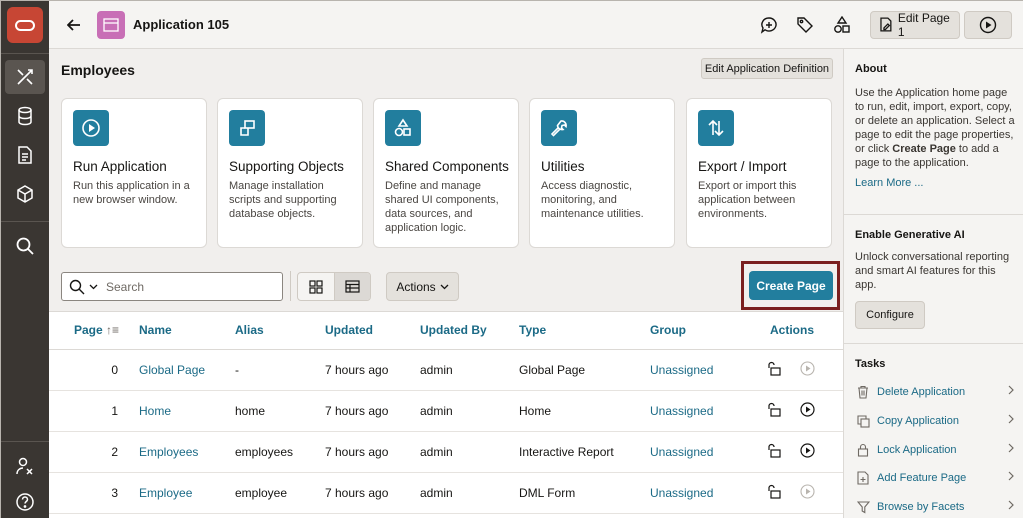 The image size is (1023, 518). Describe the element at coordinates (181, 24) in the screenshot. I see `app-title: Application 105` at that location.